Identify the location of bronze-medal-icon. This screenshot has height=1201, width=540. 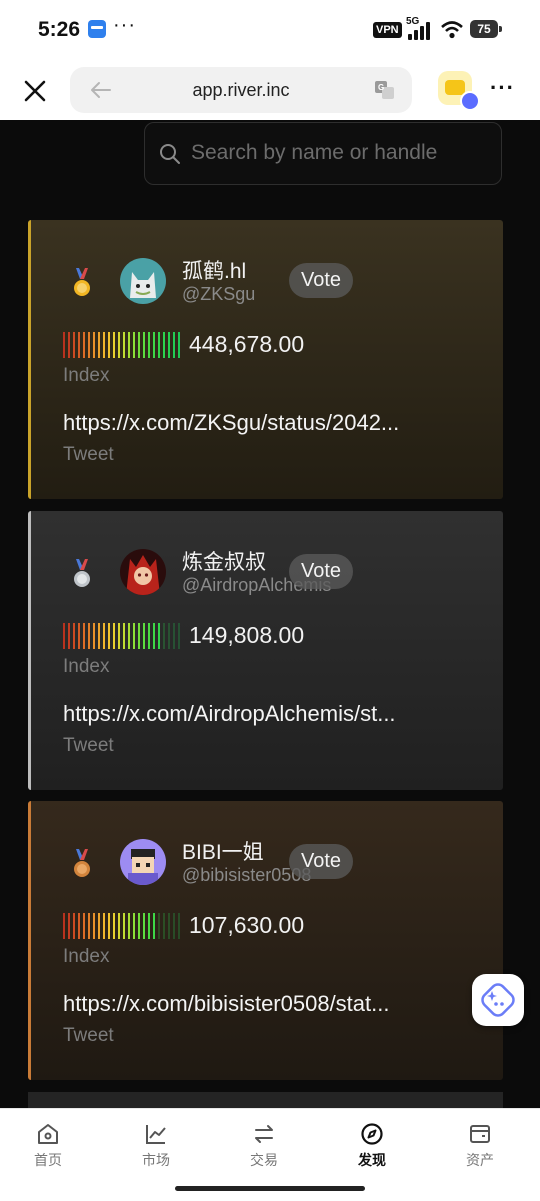
(82, 863).